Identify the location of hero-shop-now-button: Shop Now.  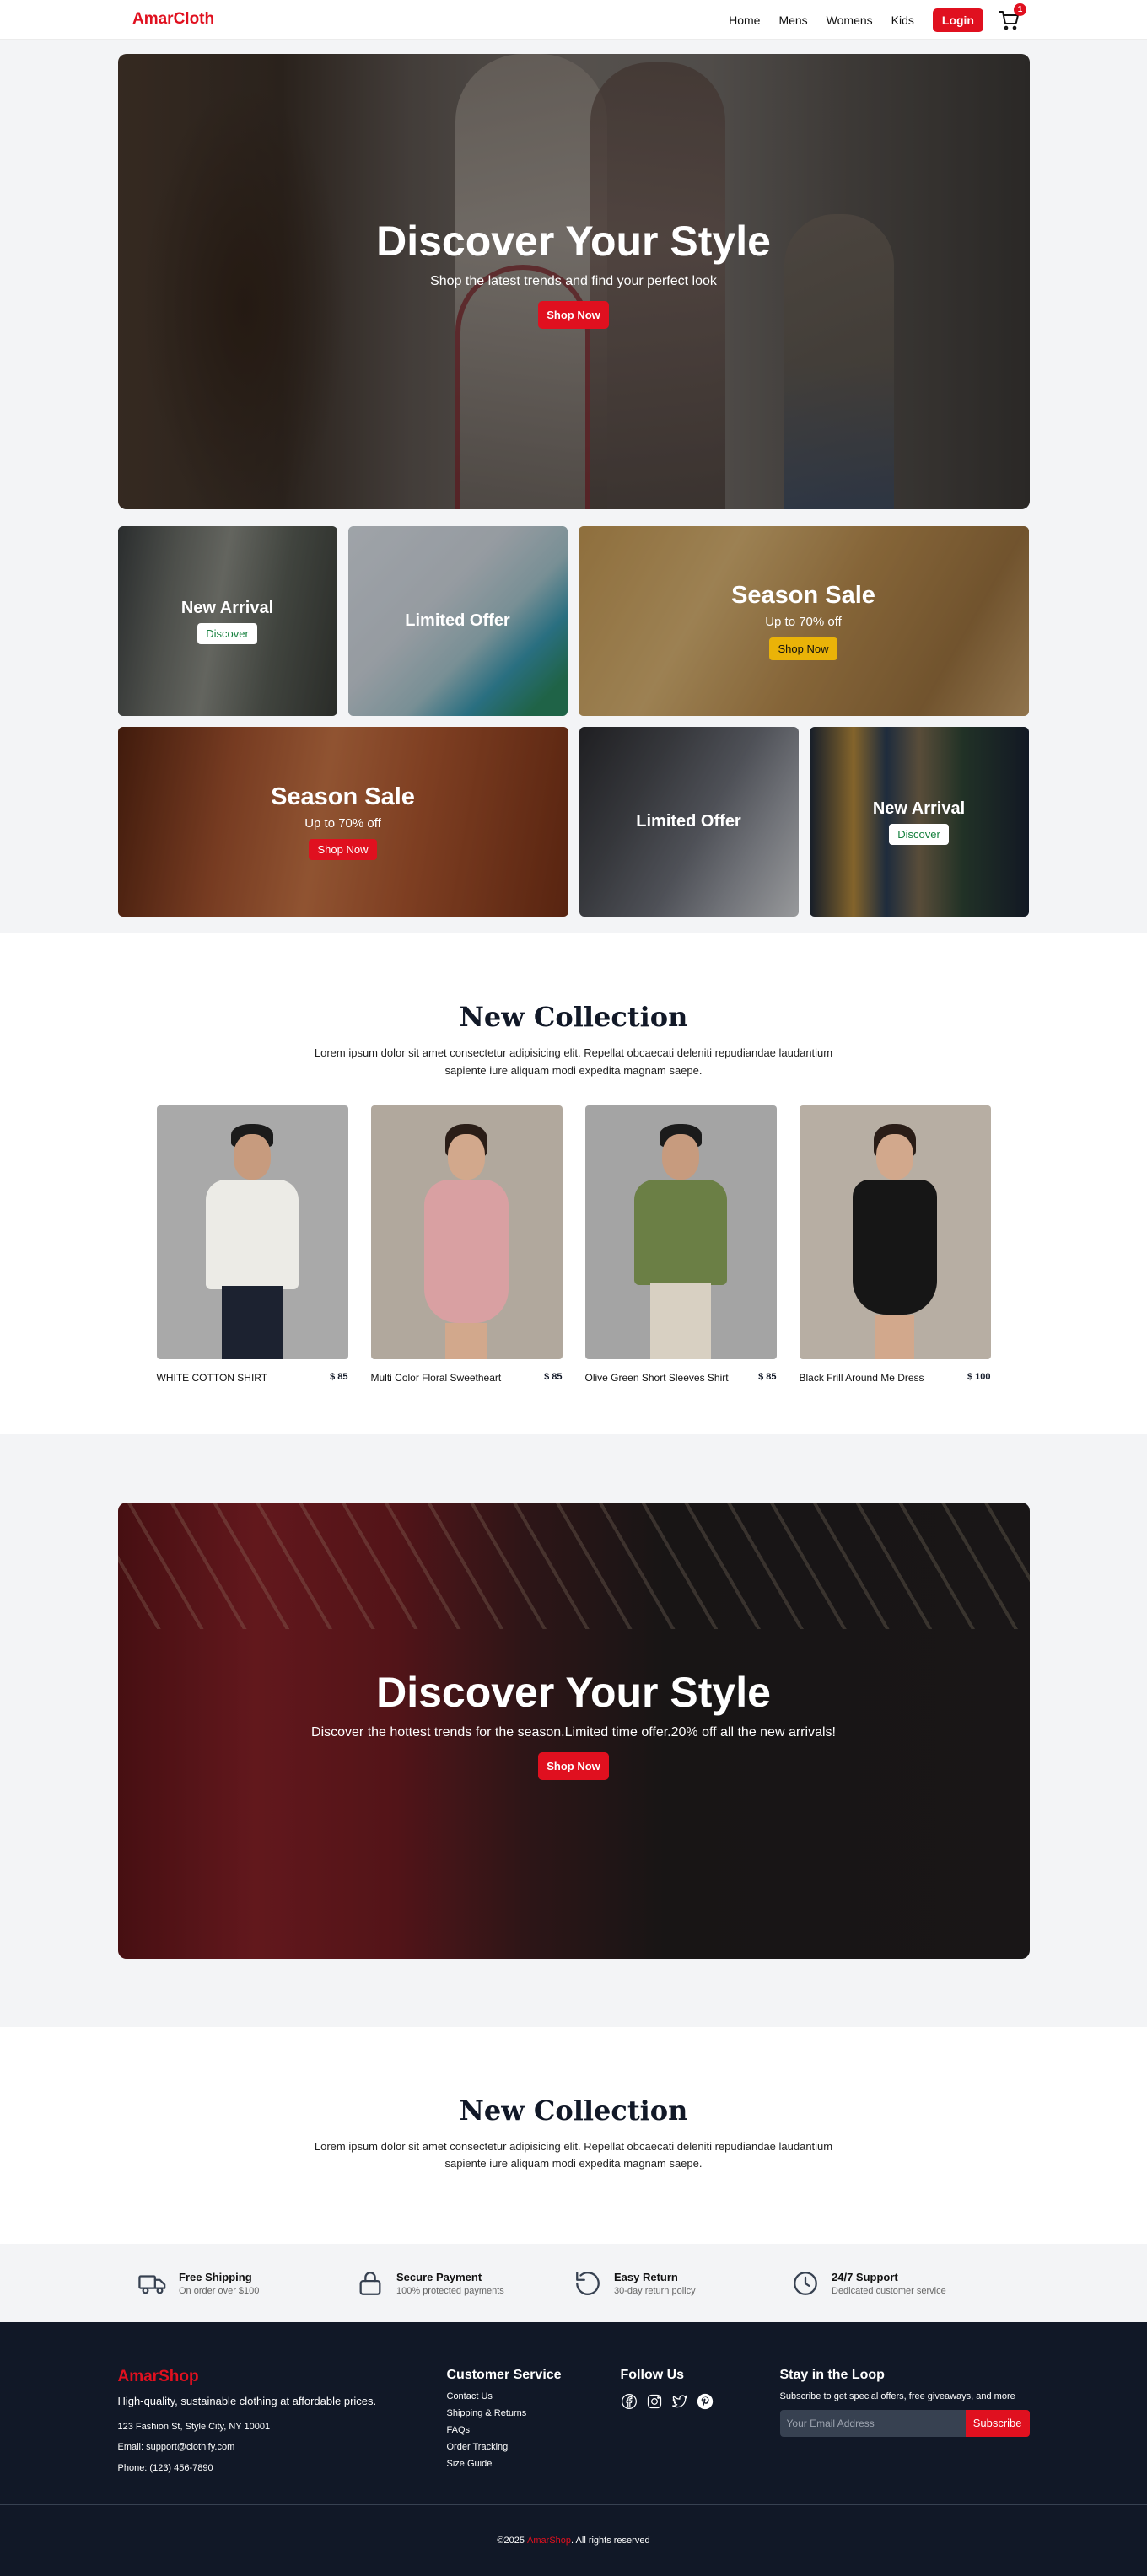
(573, 314).